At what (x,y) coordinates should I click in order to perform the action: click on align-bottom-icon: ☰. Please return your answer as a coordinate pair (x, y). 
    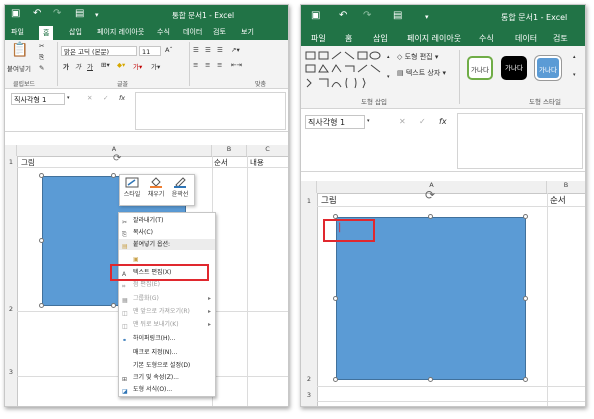
    Looking at the image, I should click on (220, 50).